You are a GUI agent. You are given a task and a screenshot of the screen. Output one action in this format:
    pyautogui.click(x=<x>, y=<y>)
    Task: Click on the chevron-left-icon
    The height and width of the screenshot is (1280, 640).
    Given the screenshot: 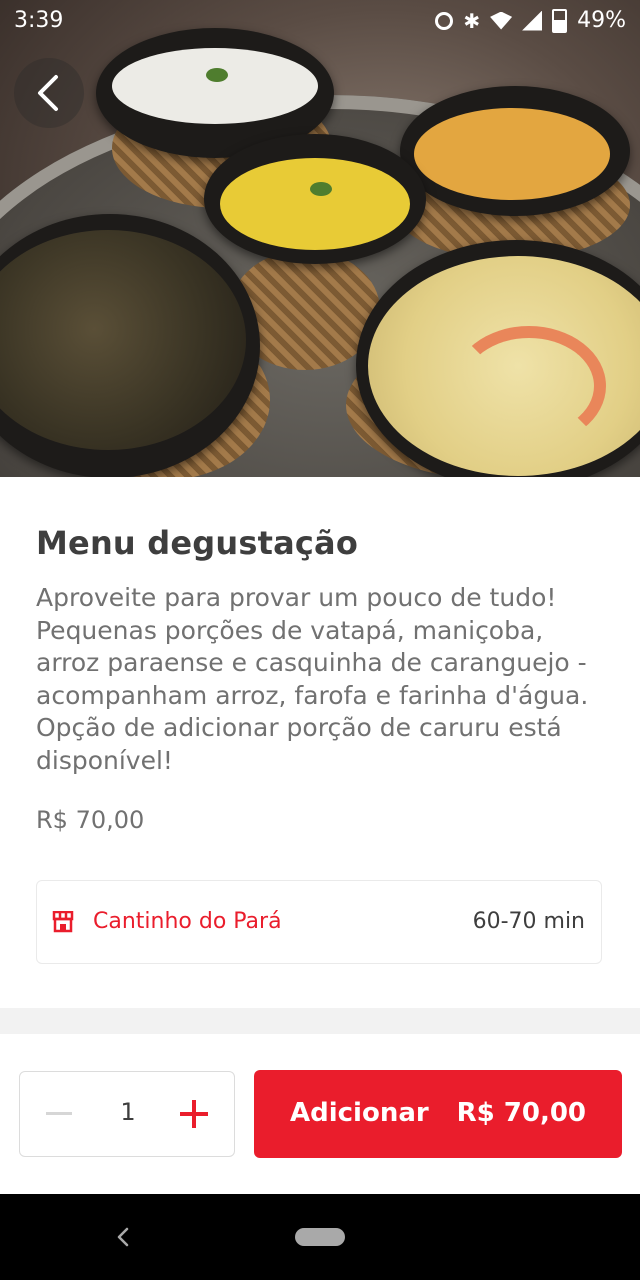 What is the action you would take?
    pyautogui.click(x=48, y=93)
    